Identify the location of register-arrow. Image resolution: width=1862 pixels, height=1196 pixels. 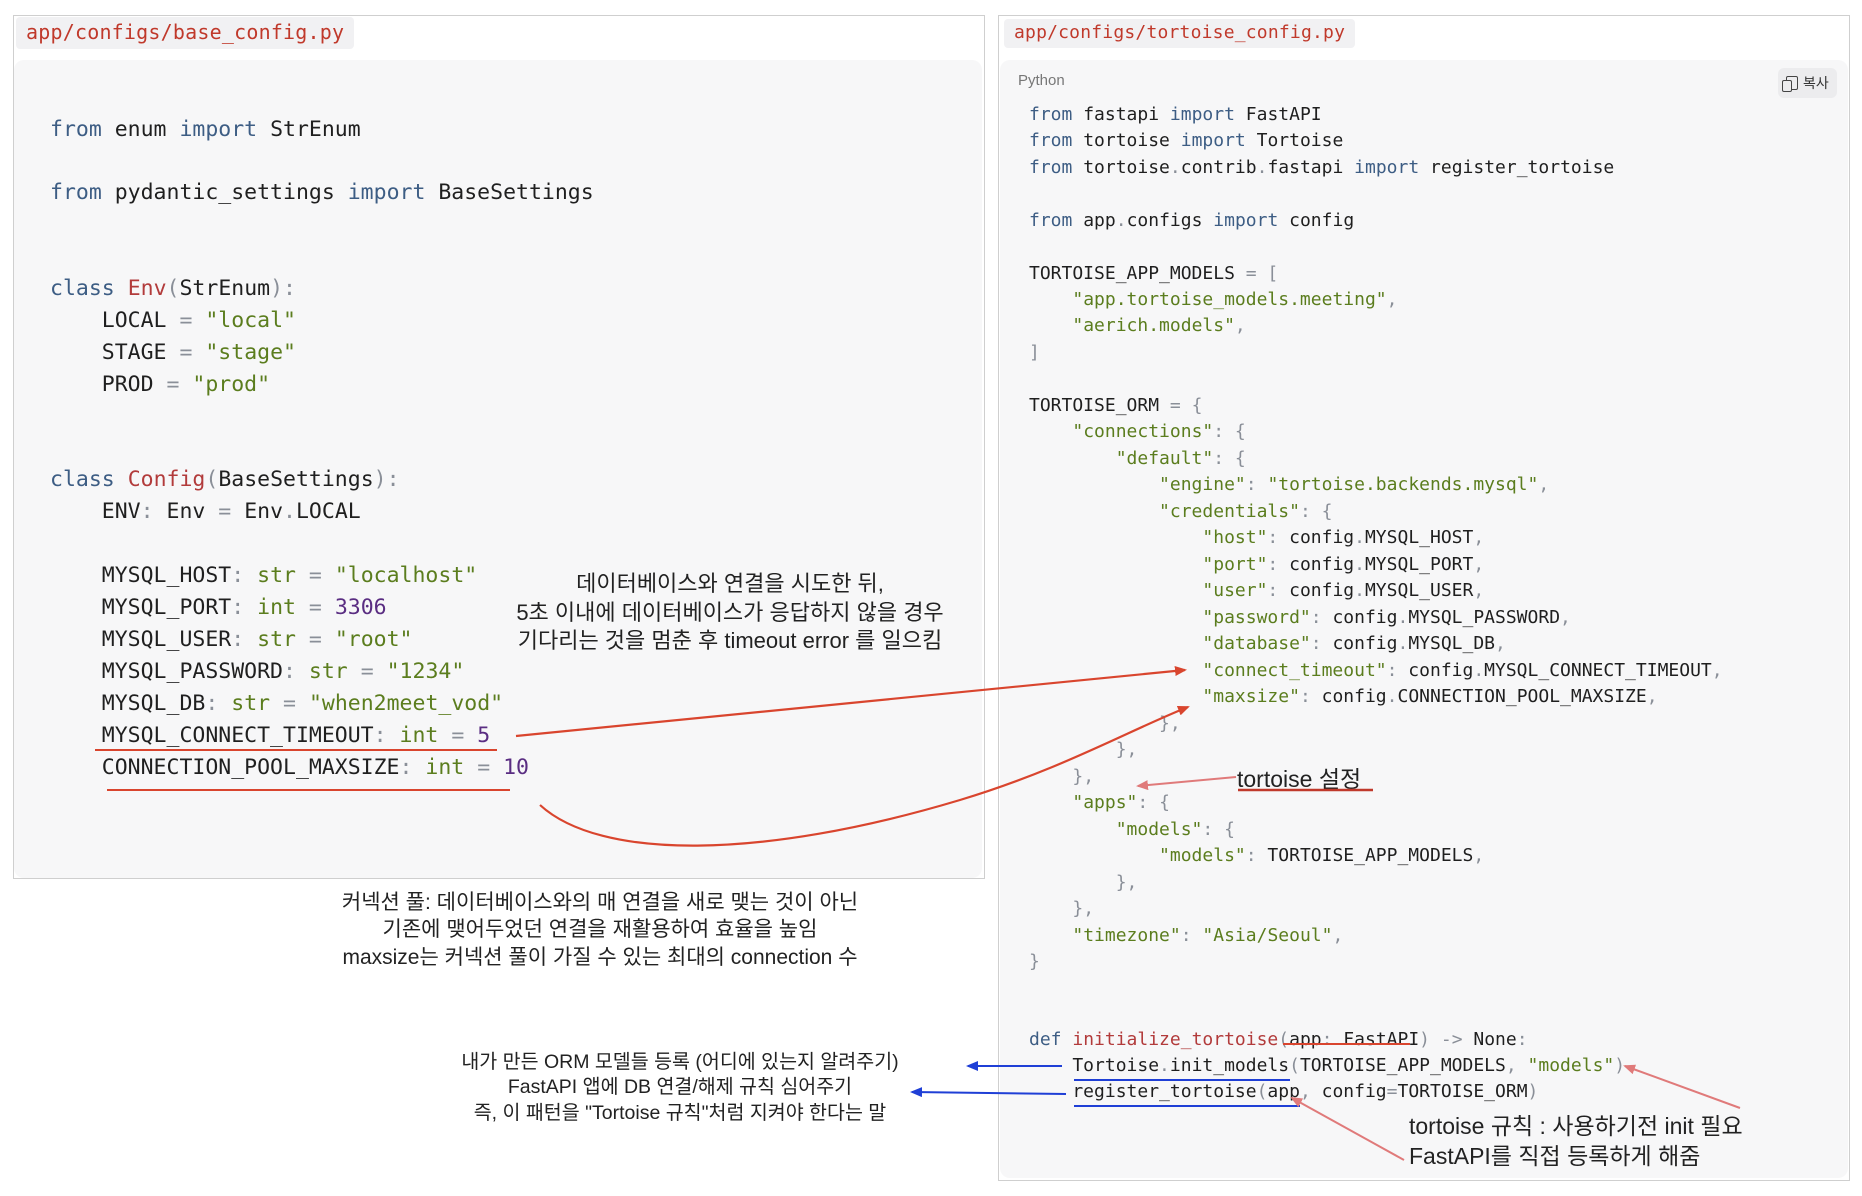
(988, 1092).